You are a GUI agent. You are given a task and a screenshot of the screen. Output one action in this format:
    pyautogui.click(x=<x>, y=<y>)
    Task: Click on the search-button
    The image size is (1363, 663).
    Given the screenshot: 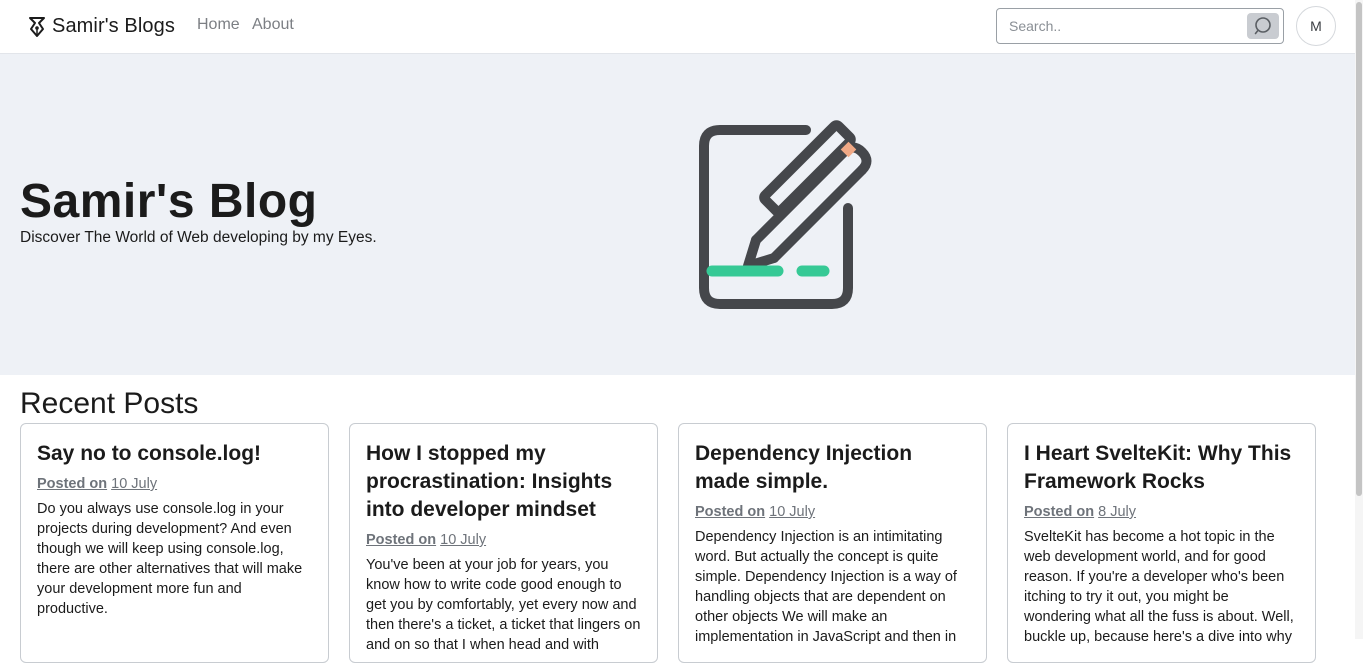 What is the action you would take?
    pyautogui.click(x=1263, y=26)
    